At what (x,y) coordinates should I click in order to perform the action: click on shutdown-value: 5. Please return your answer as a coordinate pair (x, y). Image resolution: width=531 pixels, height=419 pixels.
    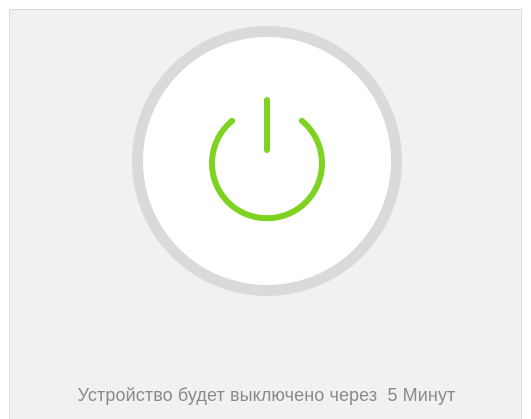
    Looking at the image, I should click on (392, 395).